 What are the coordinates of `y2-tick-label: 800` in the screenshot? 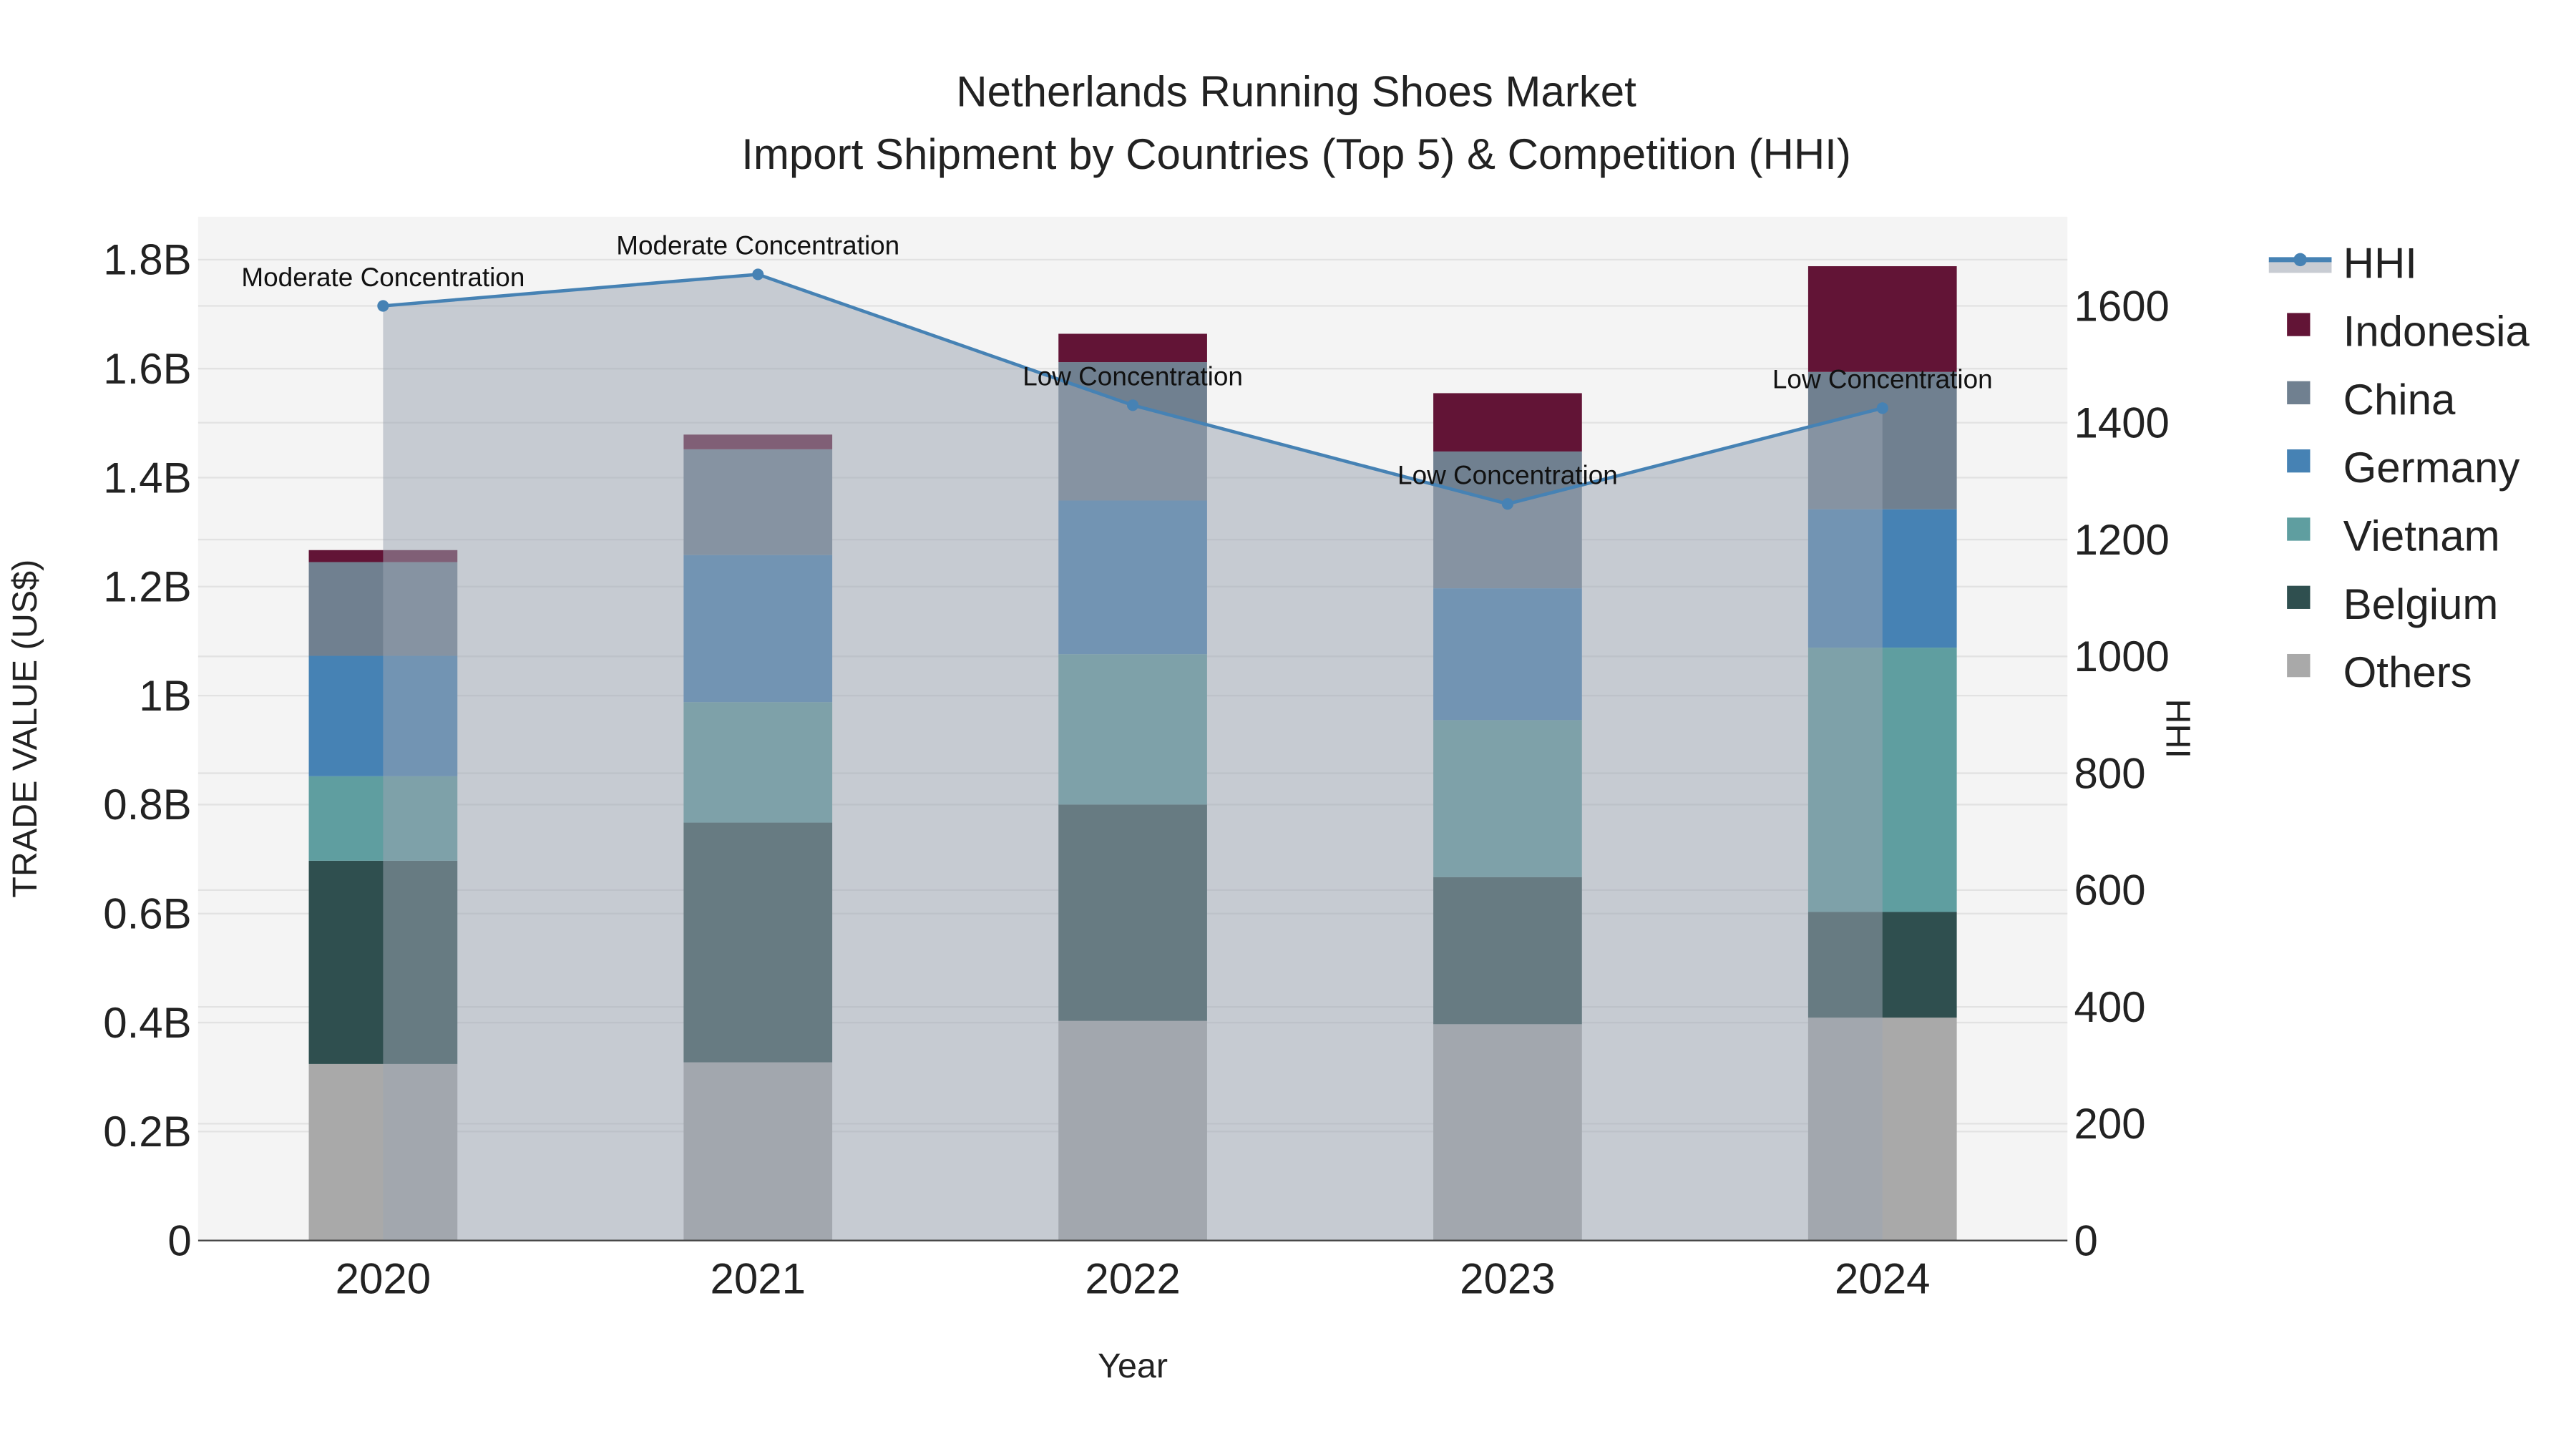 It's located at (2109, 773).